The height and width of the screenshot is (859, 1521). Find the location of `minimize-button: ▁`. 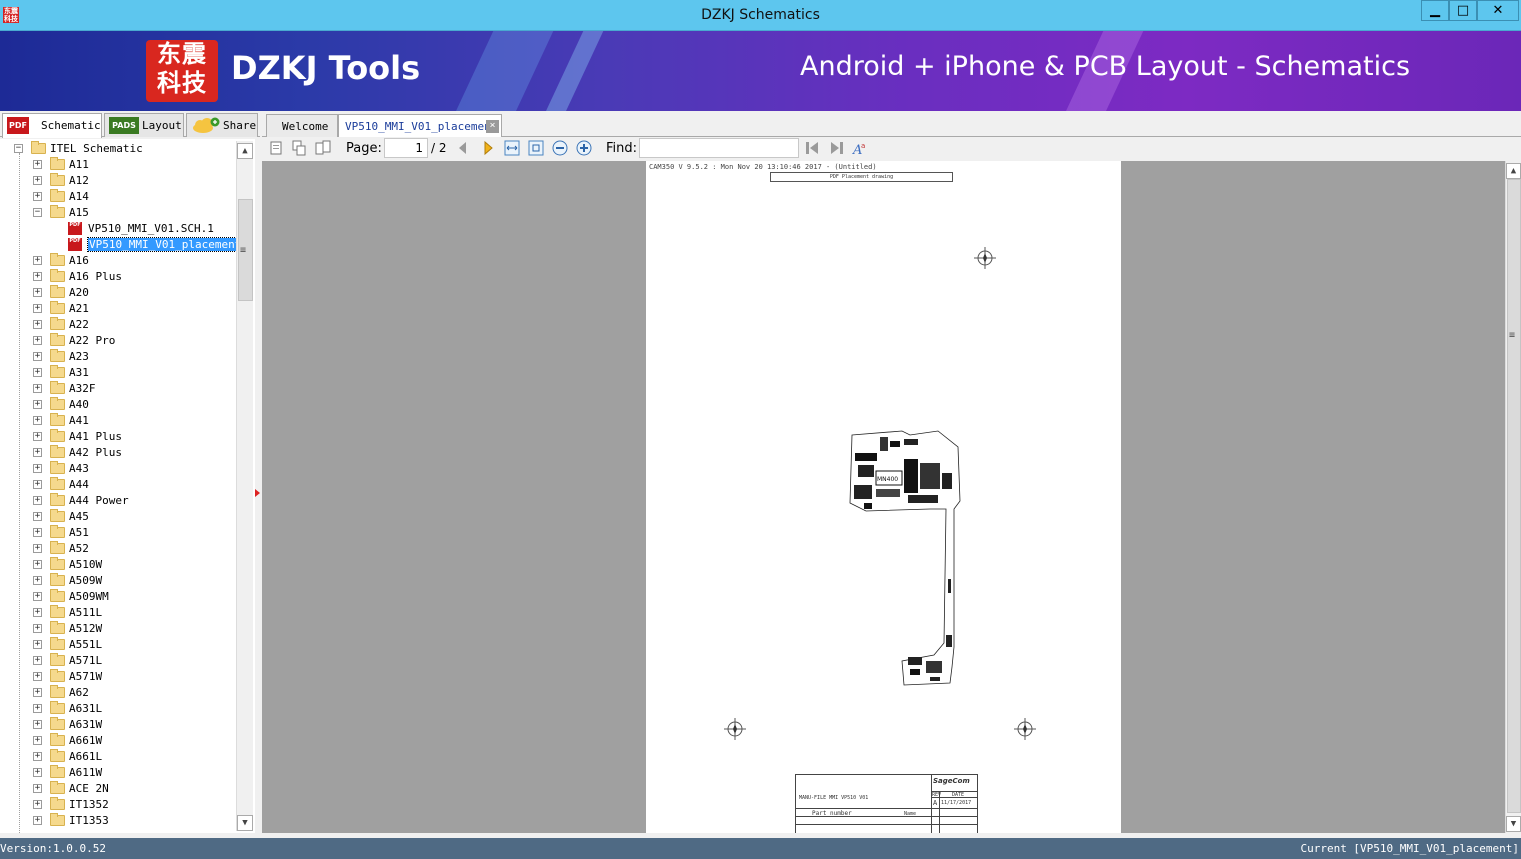

minimize-button: ▁ is located at coordinates (1435, 10).